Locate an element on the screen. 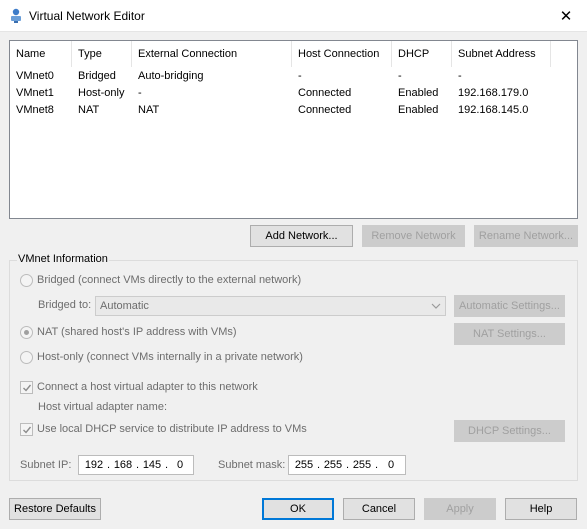 Image resolution: width=587 pixels, height=529 pixels. column-header-external-connection: External Connection is located at coordinates (212, 54).